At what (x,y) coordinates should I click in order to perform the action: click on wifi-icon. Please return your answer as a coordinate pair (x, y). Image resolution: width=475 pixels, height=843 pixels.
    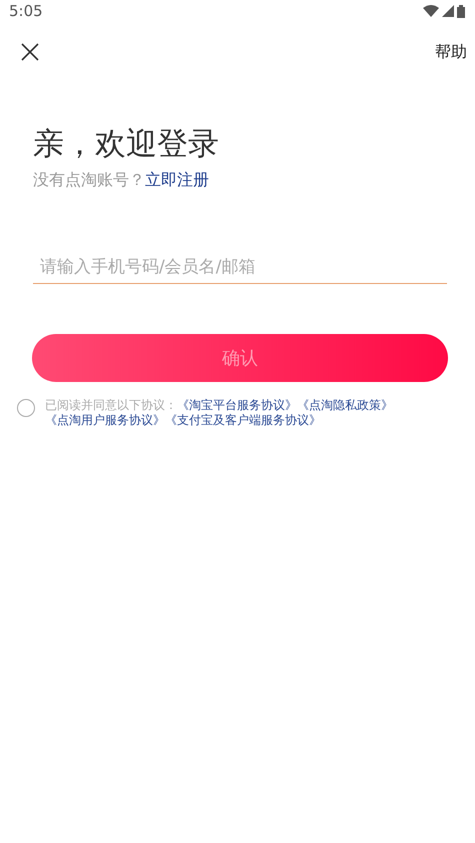
    Looking at the image, I should click on (431, 11).